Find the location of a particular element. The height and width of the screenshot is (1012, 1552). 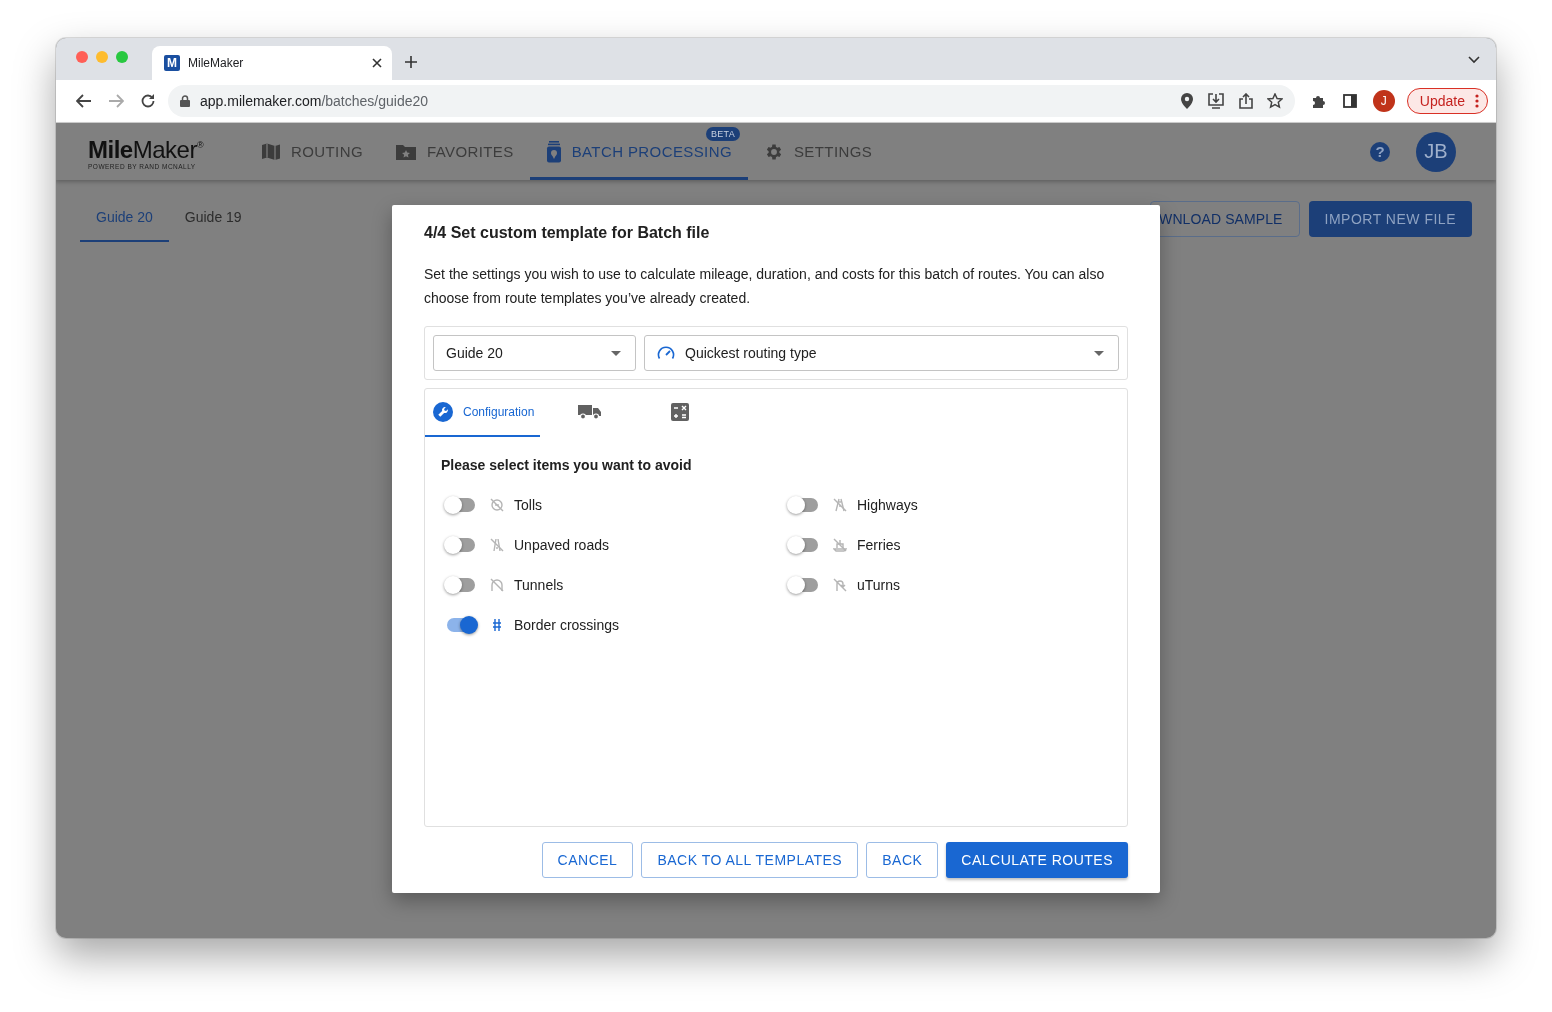

configuration-tab: Configuration is located at coordinates (483, 413).